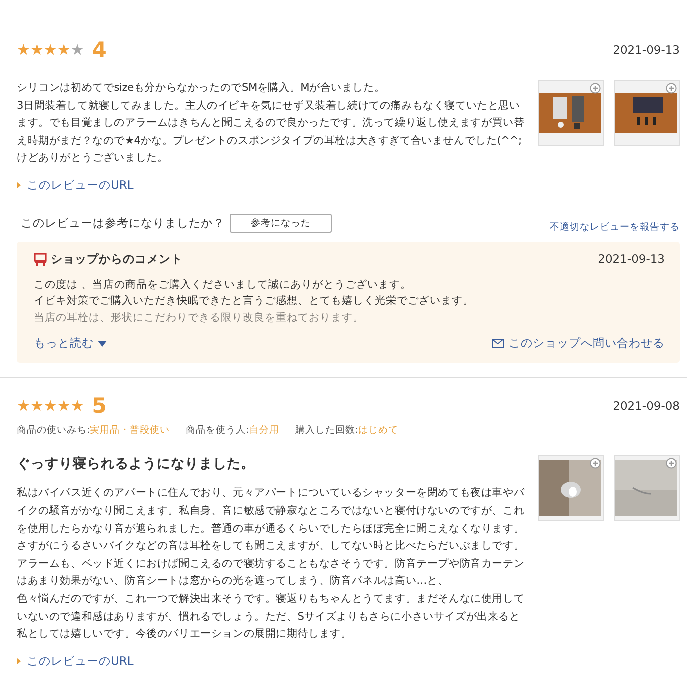 Image resolution: width=687 pixels, height=700 pixels. I want to click on comment-text: イビキ対策でご購入いただき快眠できたと言うご感想、とても嬉しく光栄でございます。, so click(254, 302).